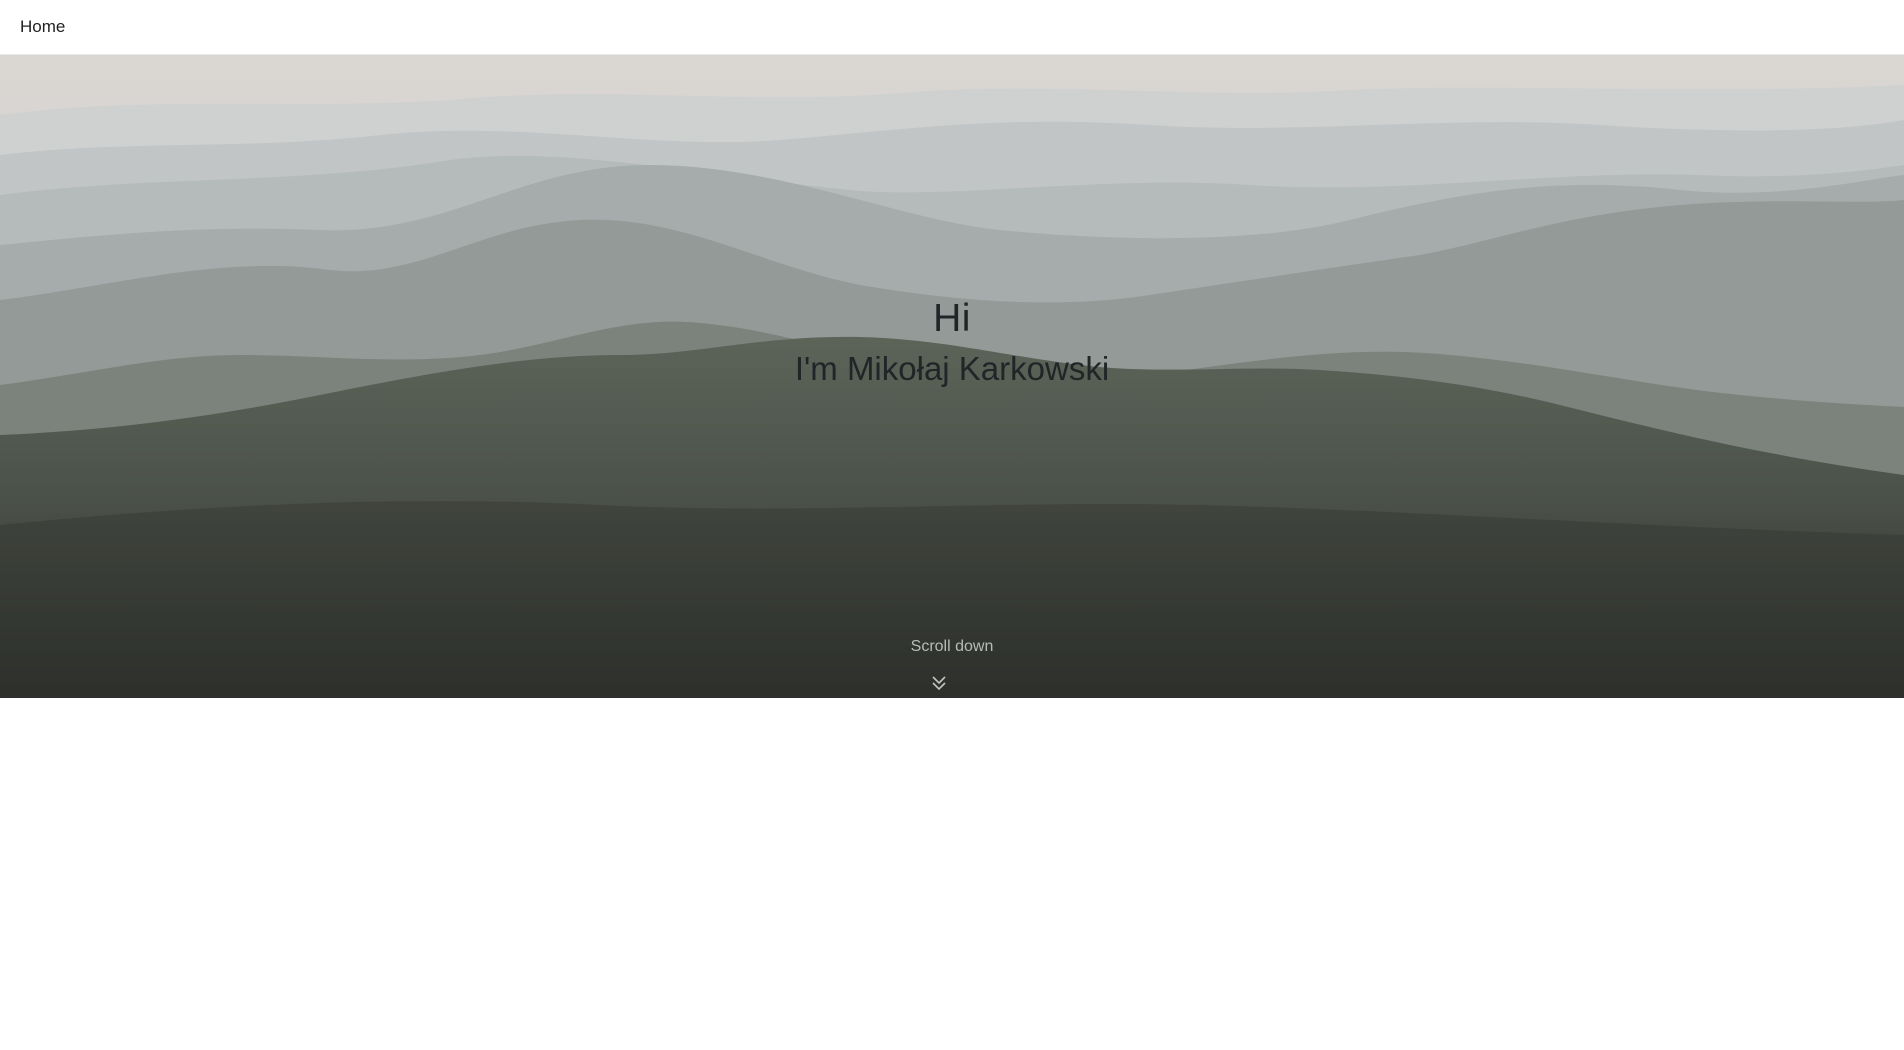  Describe the element at coordinates (42, 27) in the screenshot. I see `nav-home-link: Home` at that location.